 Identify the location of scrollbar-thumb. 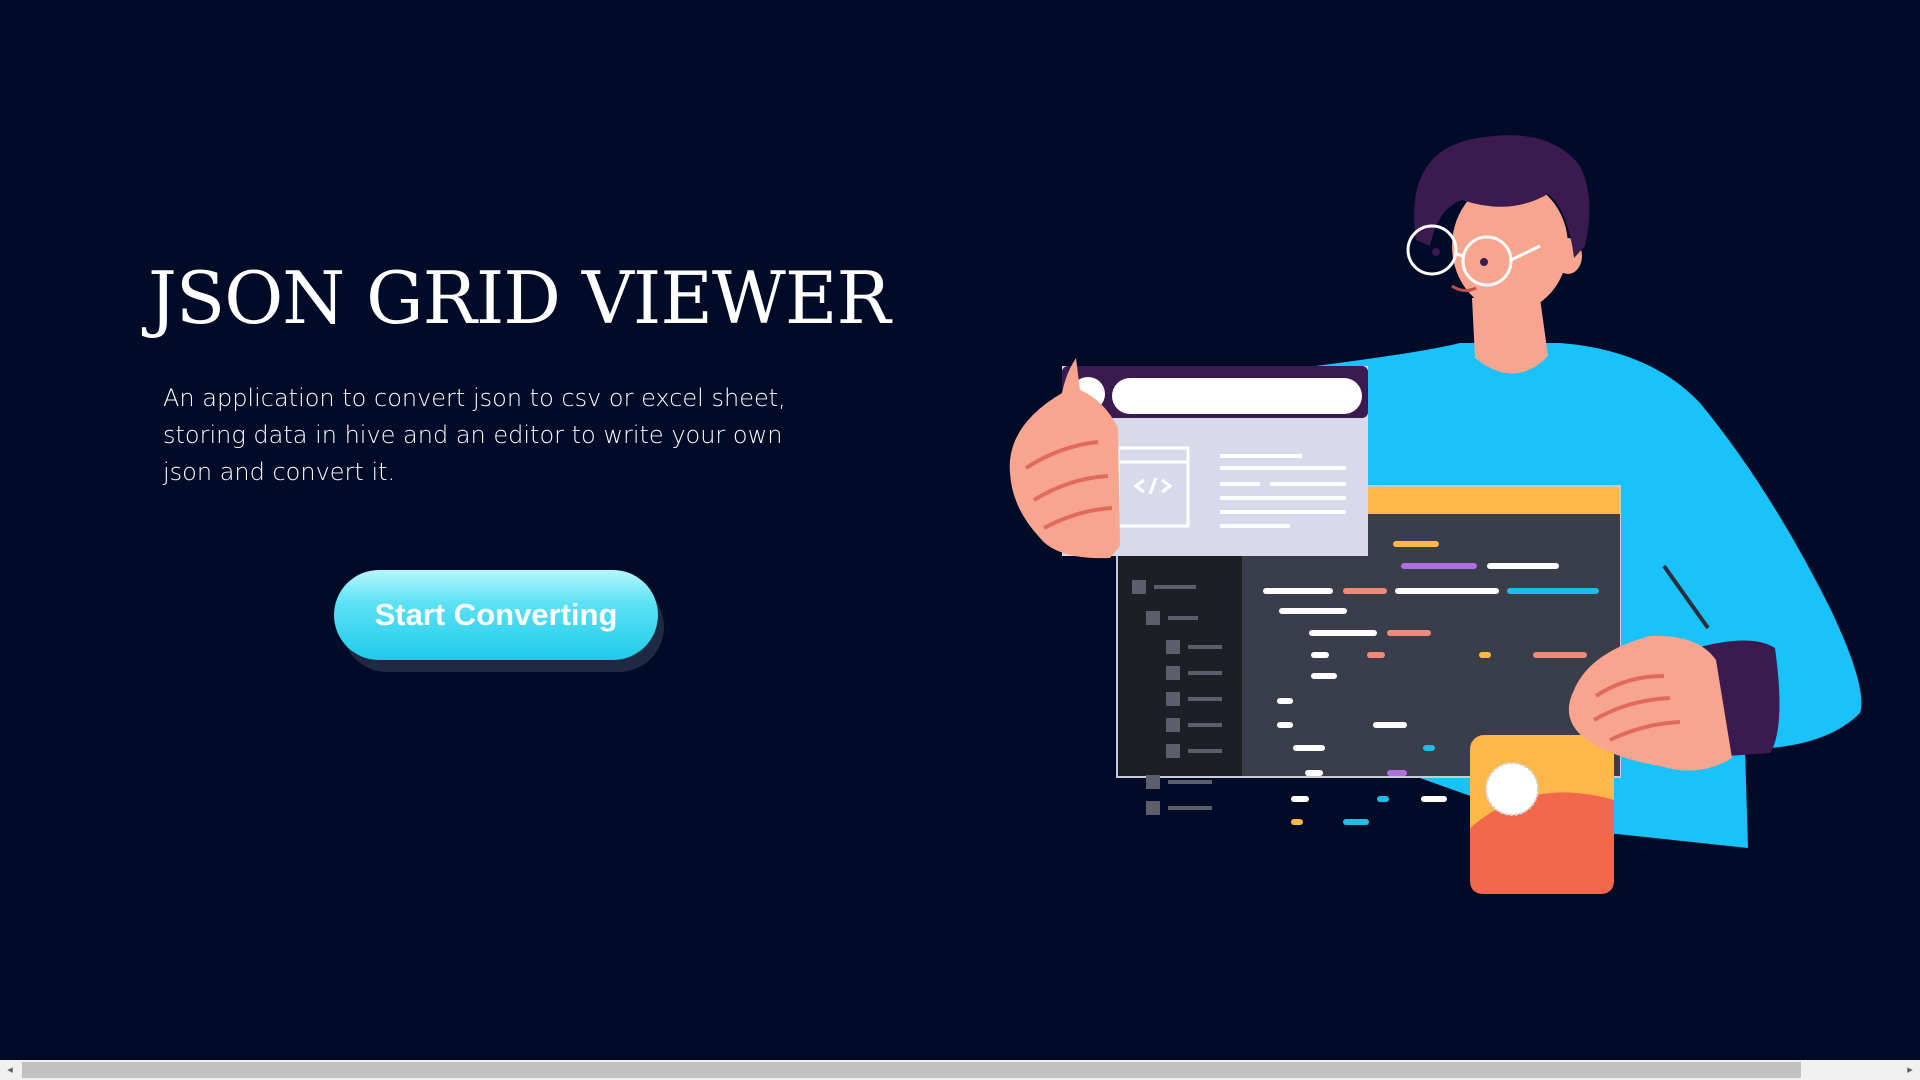
(911, 1070).